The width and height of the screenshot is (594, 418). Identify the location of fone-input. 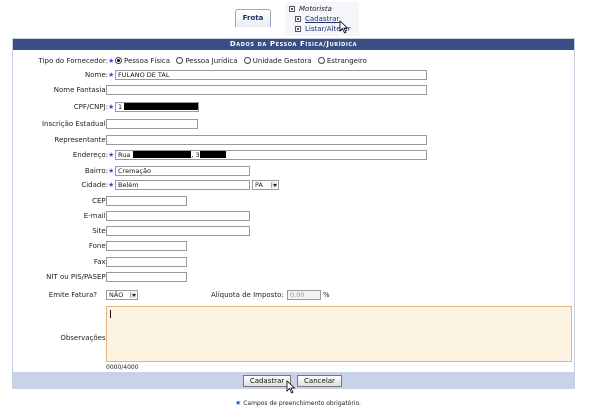
(146, 246).